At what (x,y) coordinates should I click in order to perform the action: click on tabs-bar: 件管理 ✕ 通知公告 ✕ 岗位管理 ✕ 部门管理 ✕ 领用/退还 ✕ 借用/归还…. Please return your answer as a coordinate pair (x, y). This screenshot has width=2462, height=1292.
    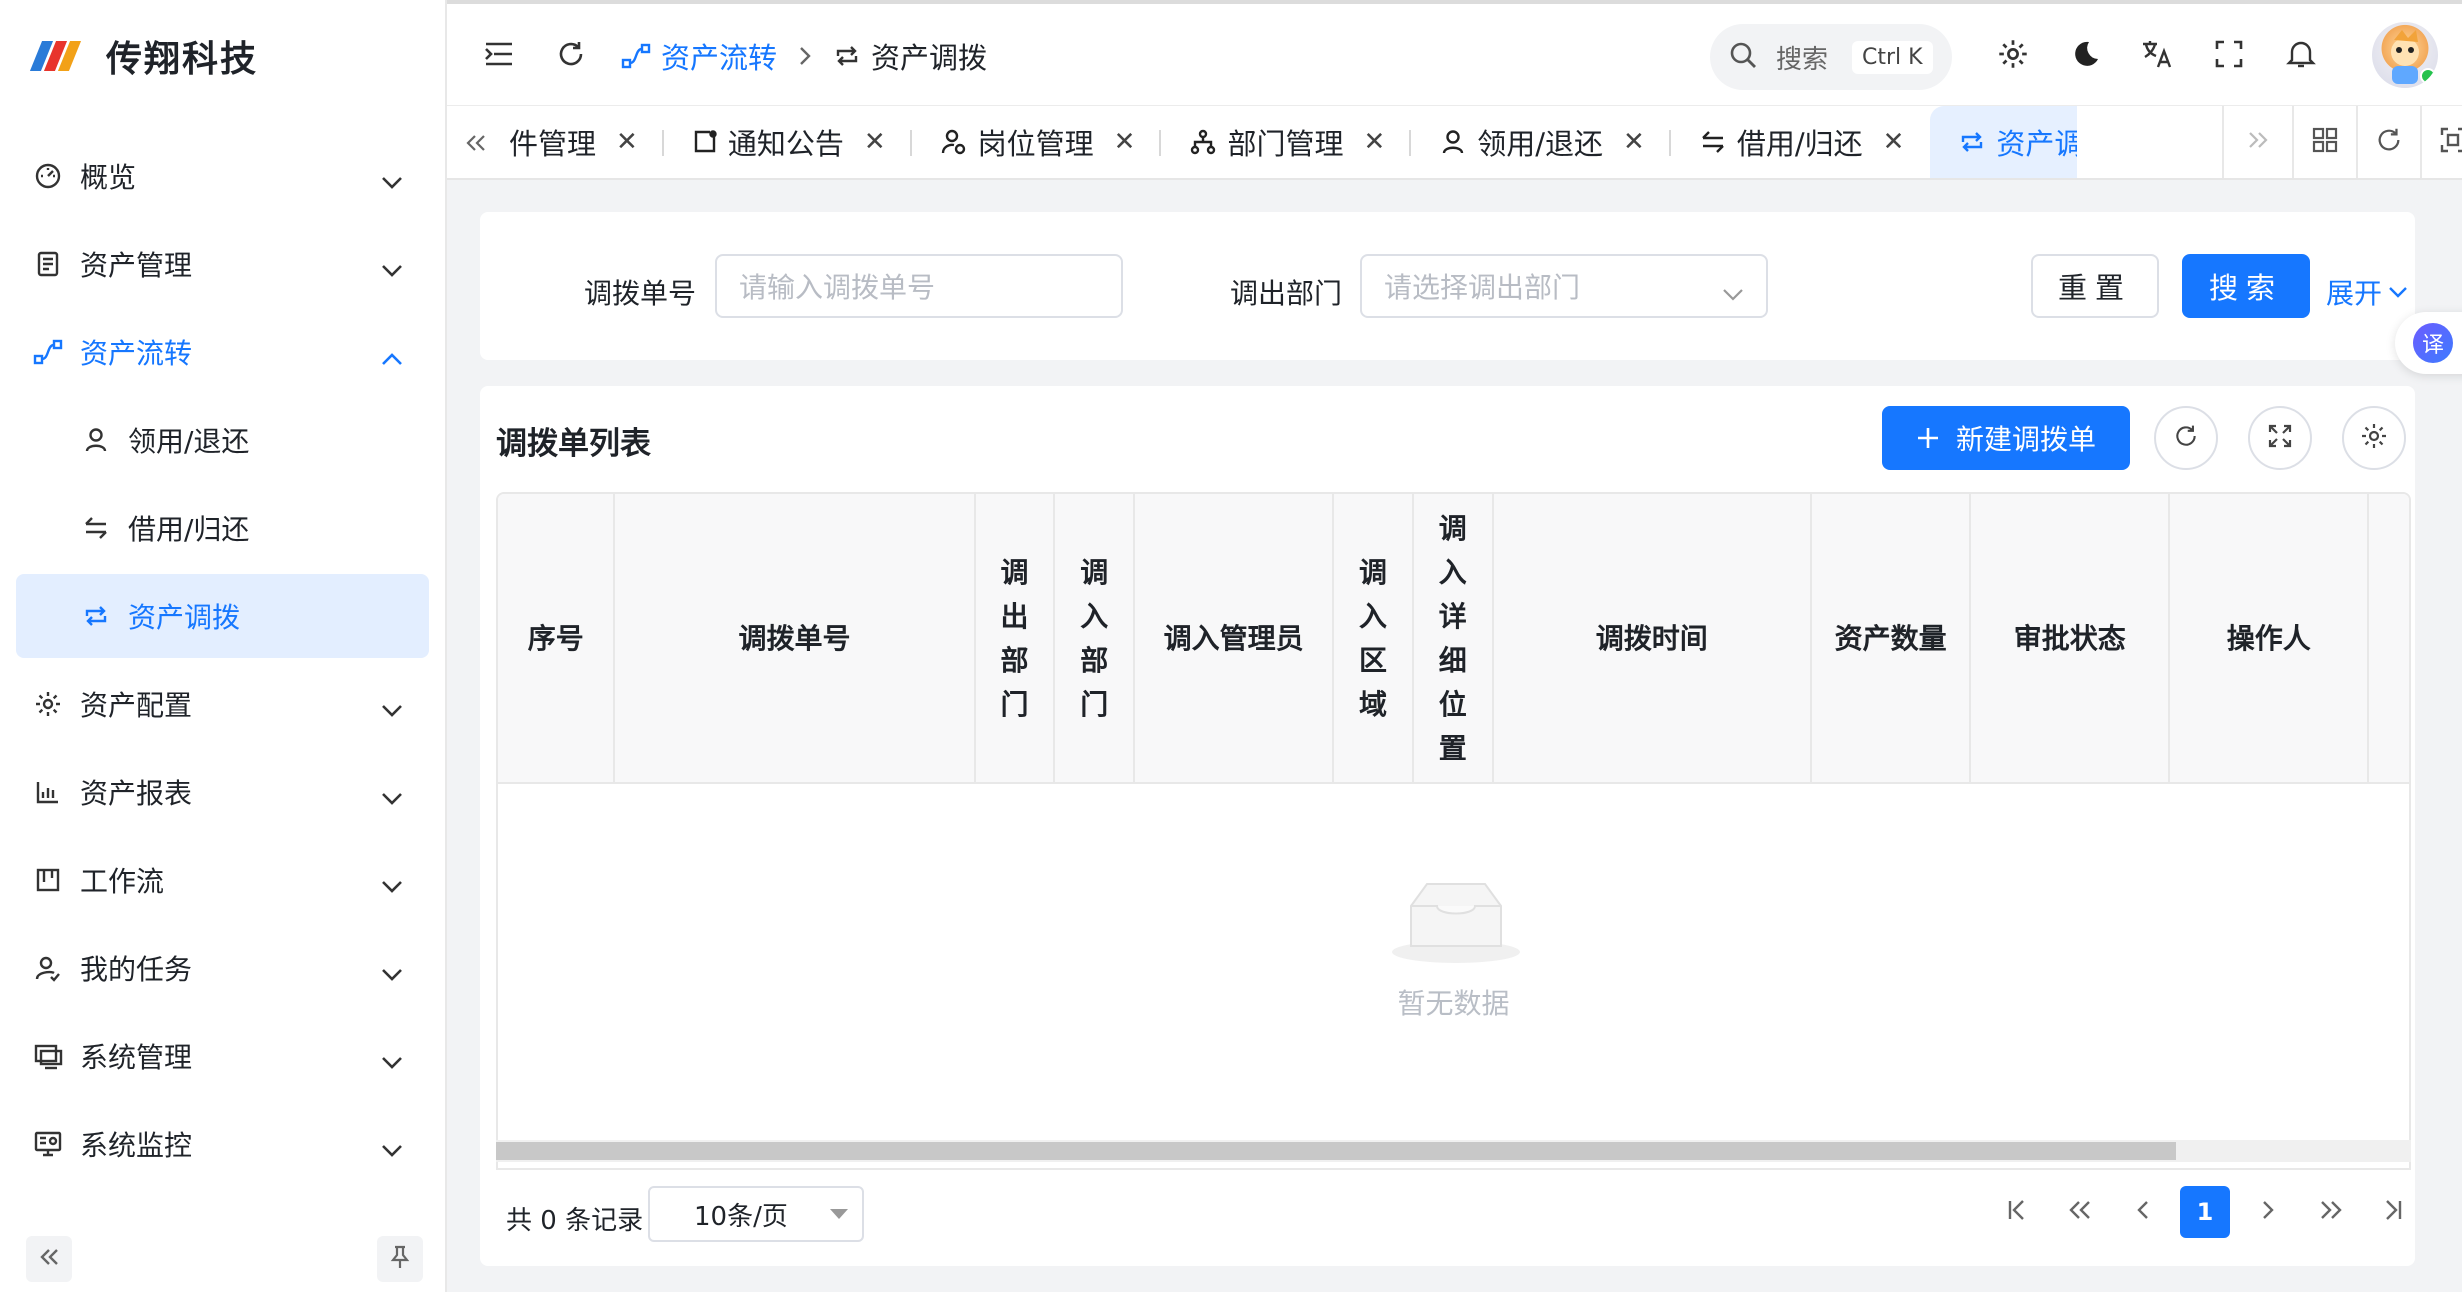
    Looking at the image, I should click on (1454, 143).